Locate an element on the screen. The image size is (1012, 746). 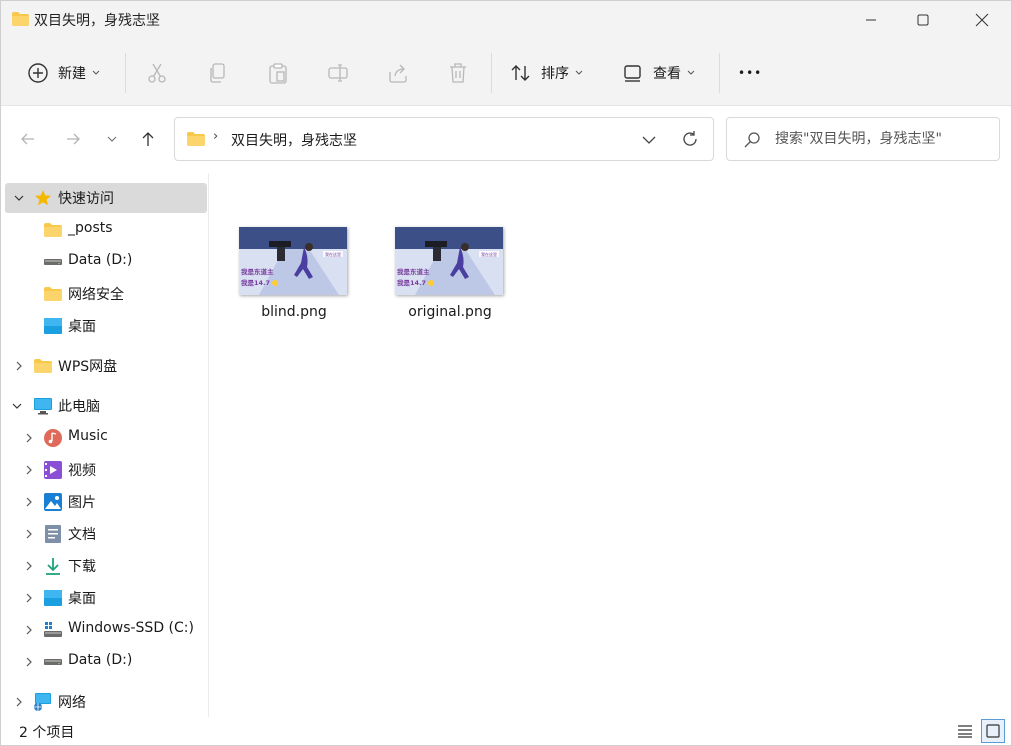
rename-button is located at coordinates (338, 73).